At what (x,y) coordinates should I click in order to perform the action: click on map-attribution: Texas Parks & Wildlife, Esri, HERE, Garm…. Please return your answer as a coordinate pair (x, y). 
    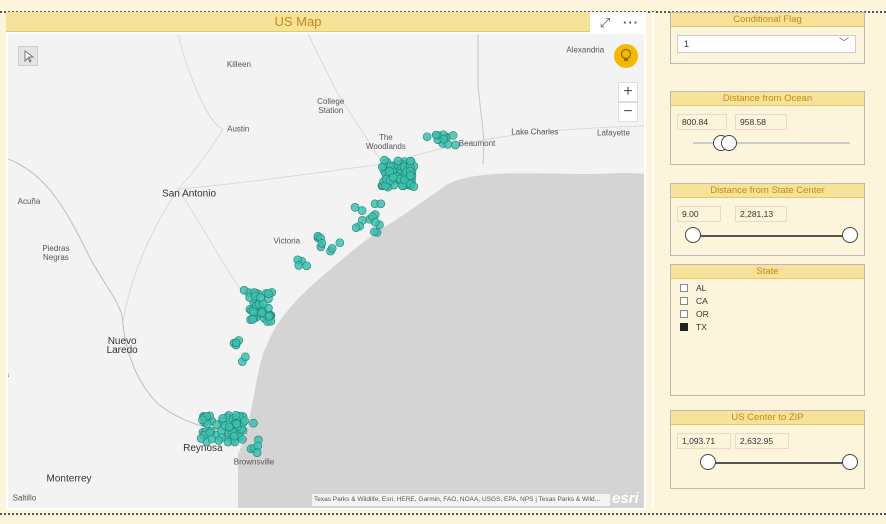
    Looking at the image, I should click on (461, 500).